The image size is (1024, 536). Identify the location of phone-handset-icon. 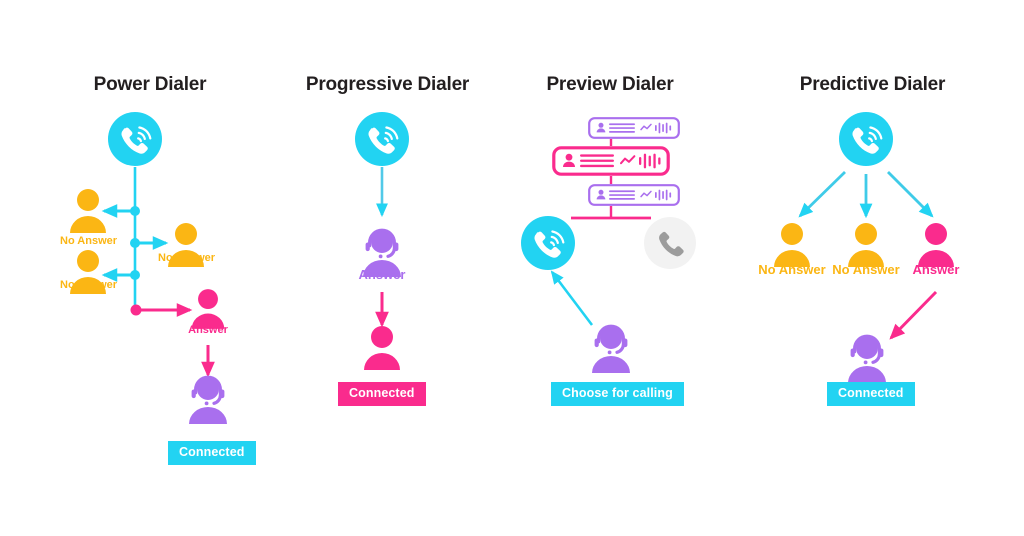
(670, 243).